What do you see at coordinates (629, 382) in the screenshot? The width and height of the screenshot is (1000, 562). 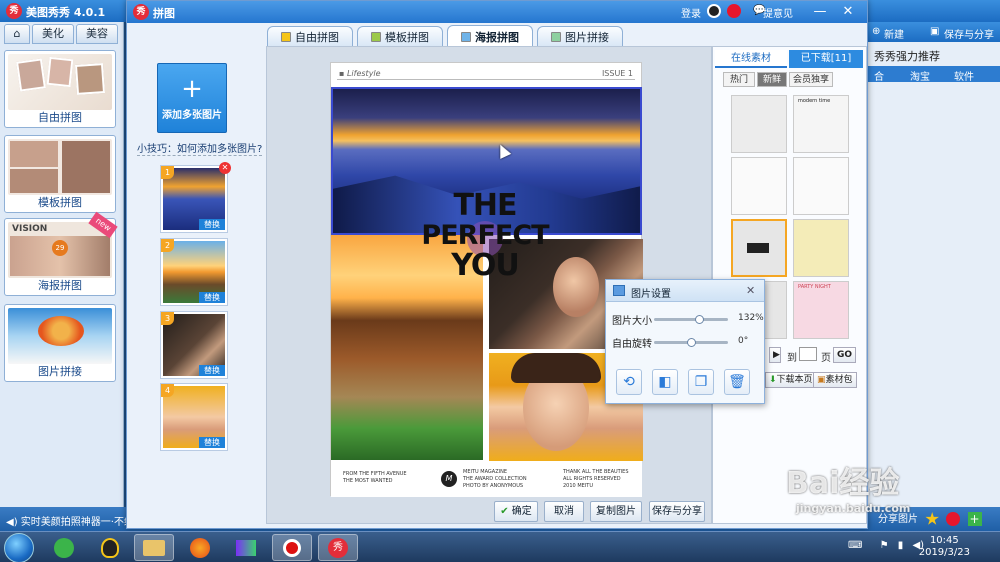 I see `rotate-icon: ⟲` at bounding box center [629, 382].